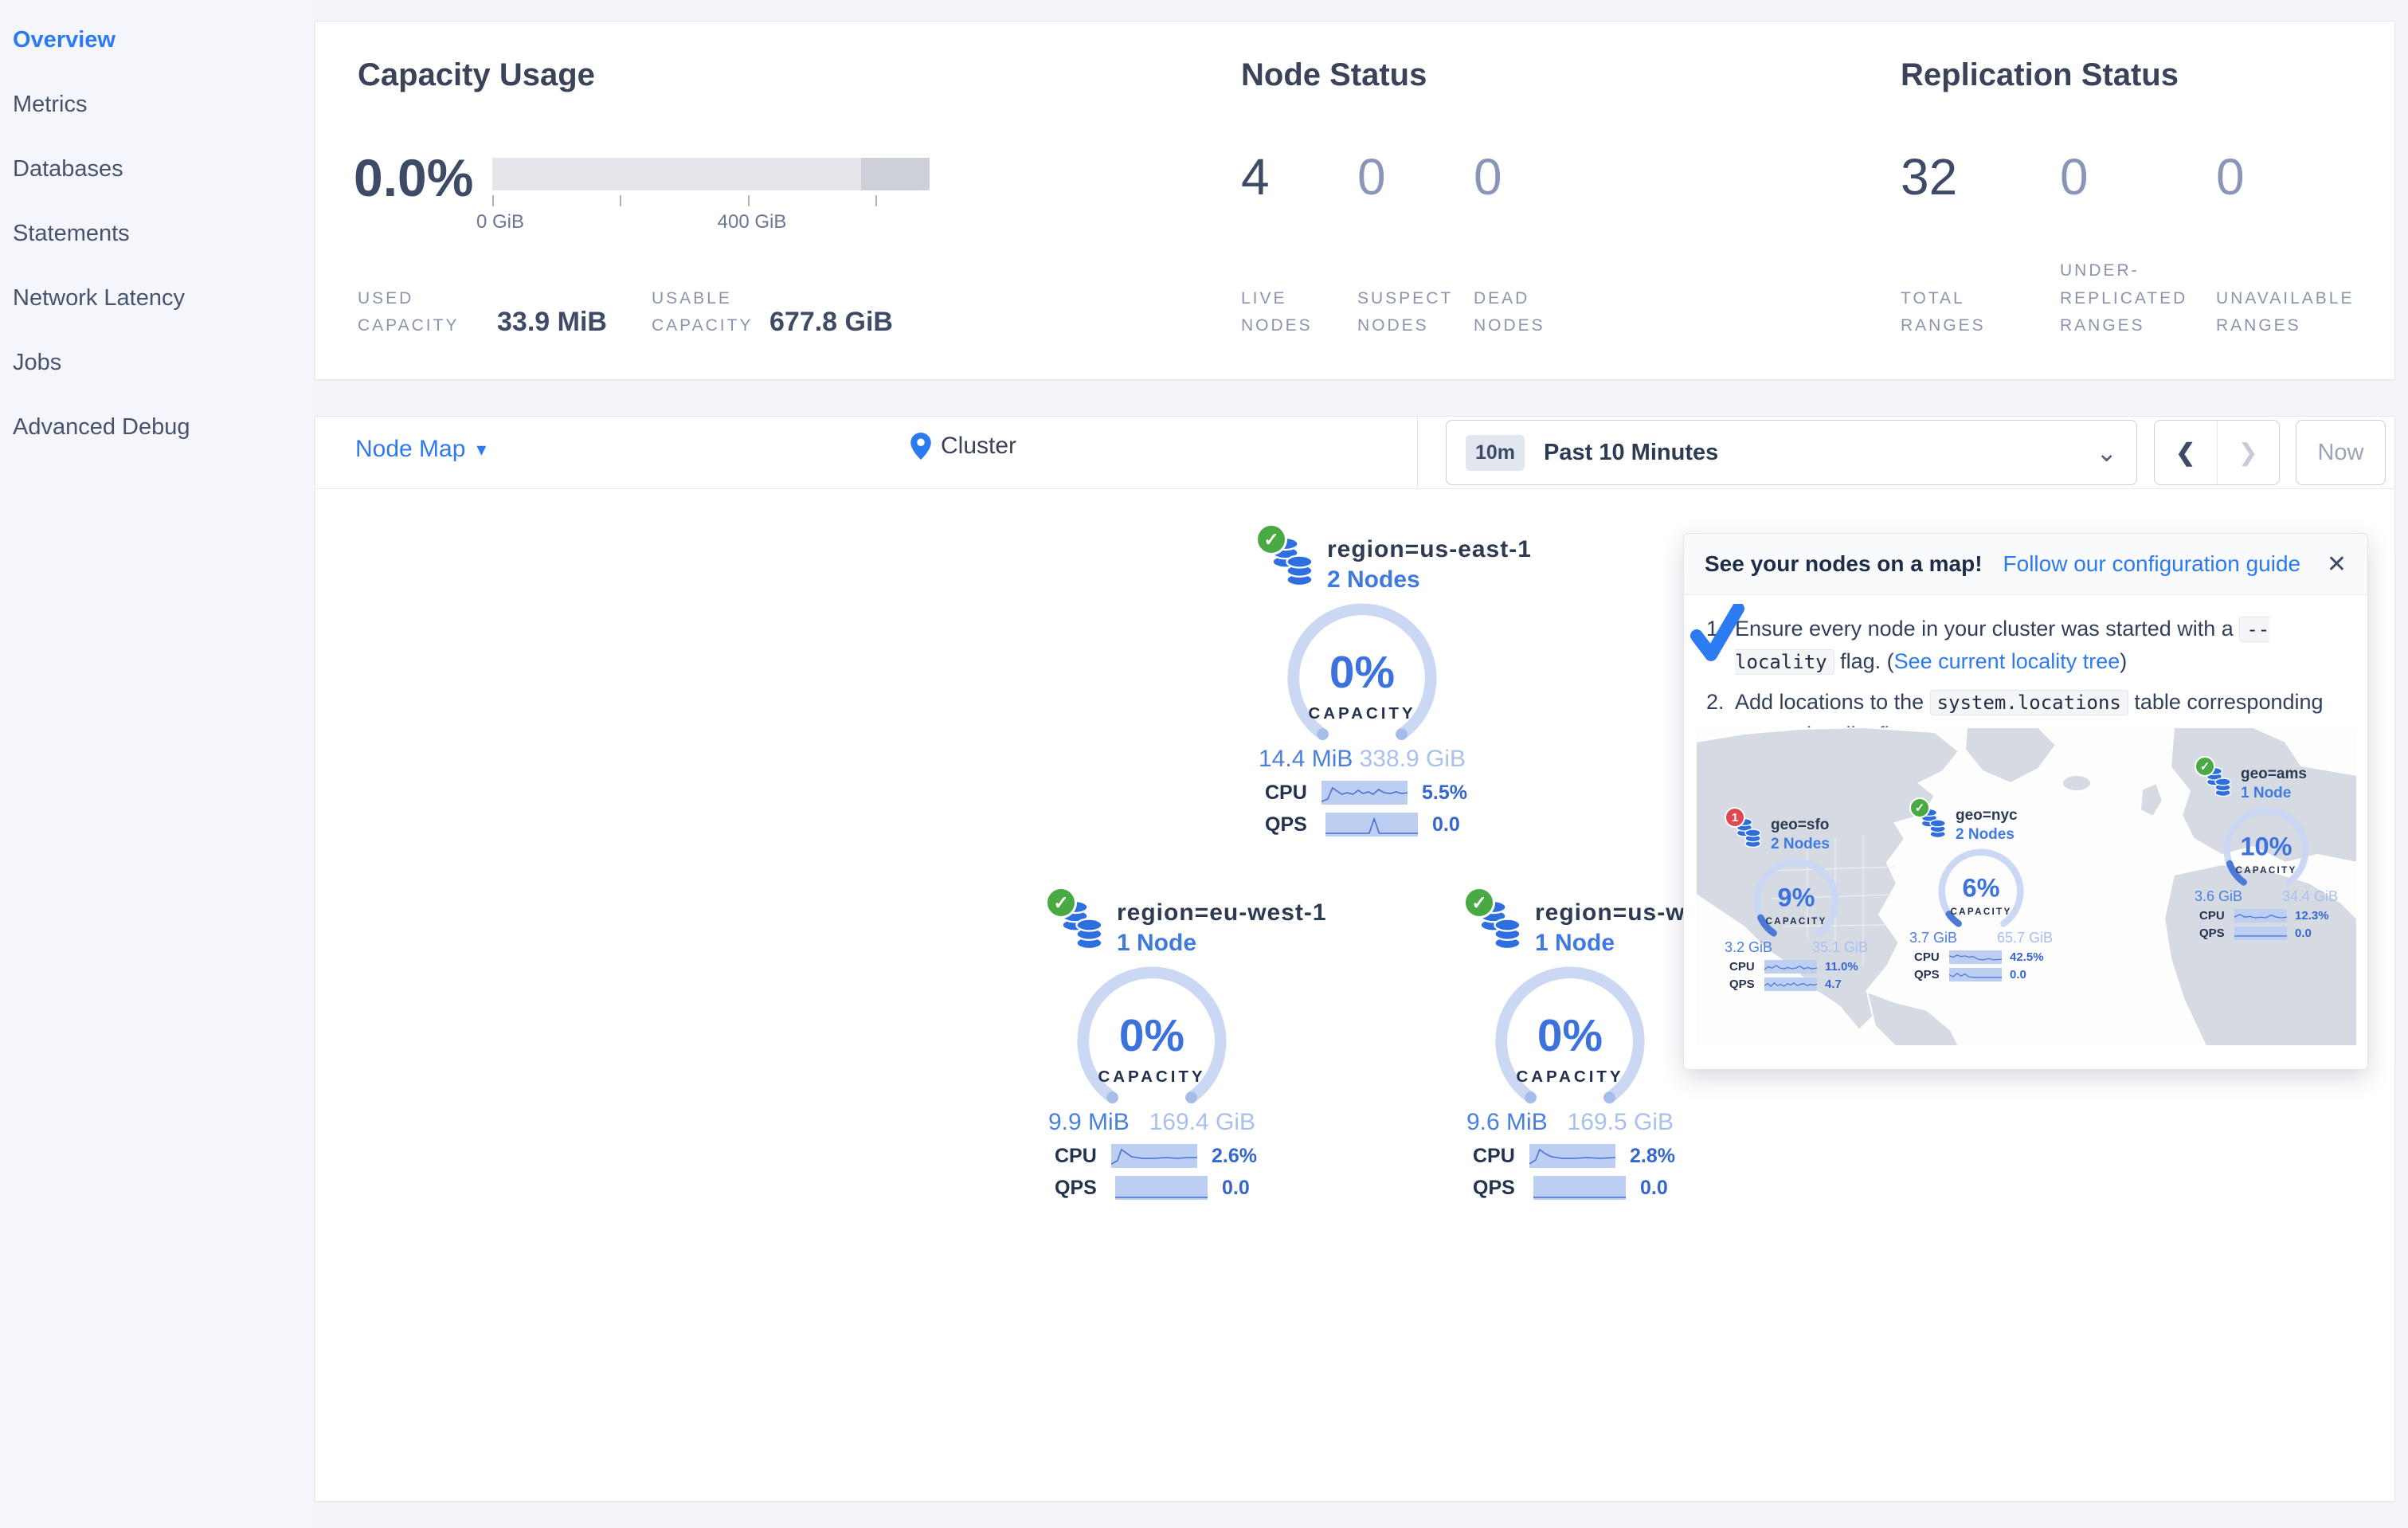 The width and height of the screenshot is (2408, 1528). Describe the element at coordinates (1222, 944) in the screenshot. I see `node-count-link: 1 Node` at that location.